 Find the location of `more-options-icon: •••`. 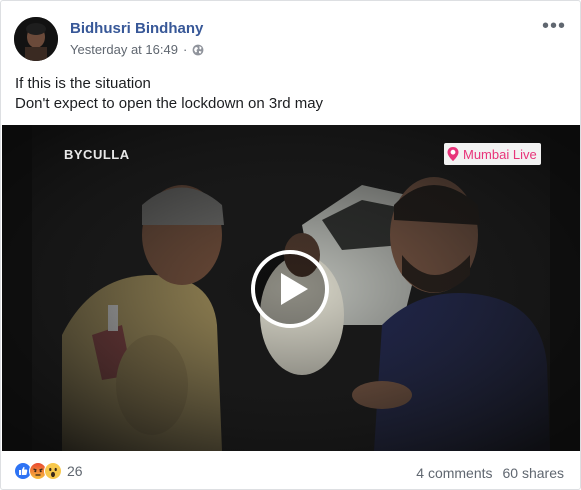

more-options-icon: ••• is located at coordinates (554, 26).